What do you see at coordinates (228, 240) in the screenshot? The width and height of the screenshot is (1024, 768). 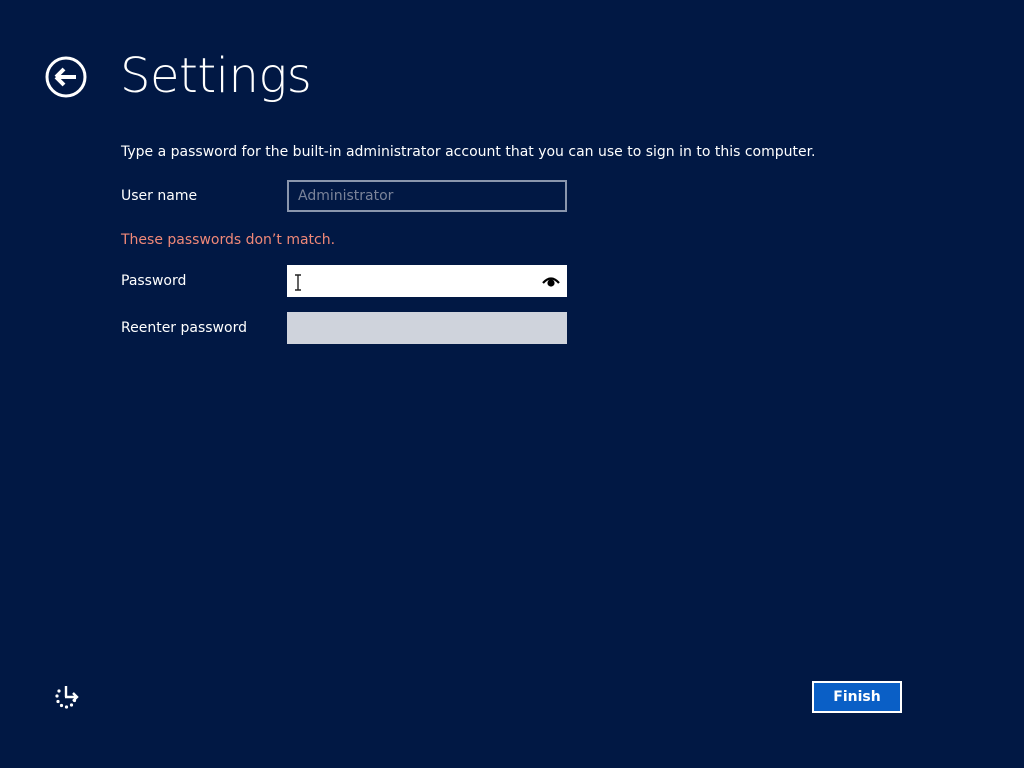 I see `password-mismatch-error: These passwords don’t match.` at bounding box center [228, 240].